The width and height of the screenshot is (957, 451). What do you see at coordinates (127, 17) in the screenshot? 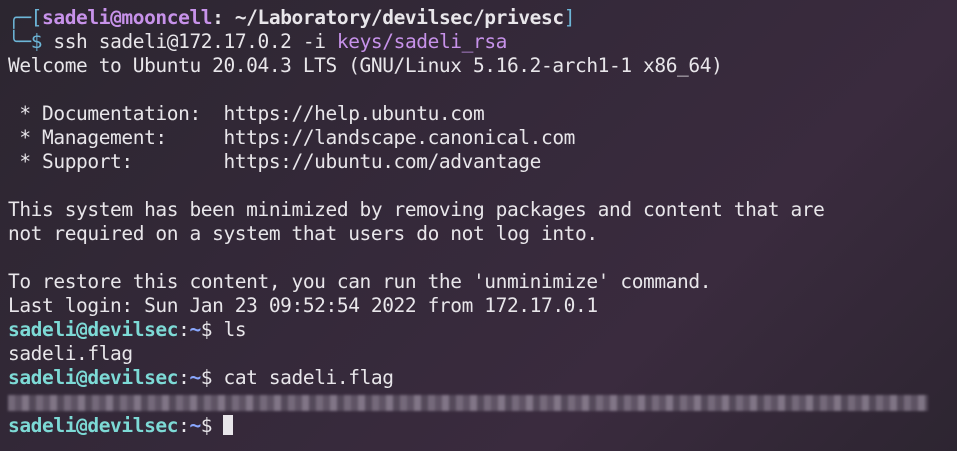
I see `local-user-host: sadeli@mooncell` at bounding box center [127, 17].